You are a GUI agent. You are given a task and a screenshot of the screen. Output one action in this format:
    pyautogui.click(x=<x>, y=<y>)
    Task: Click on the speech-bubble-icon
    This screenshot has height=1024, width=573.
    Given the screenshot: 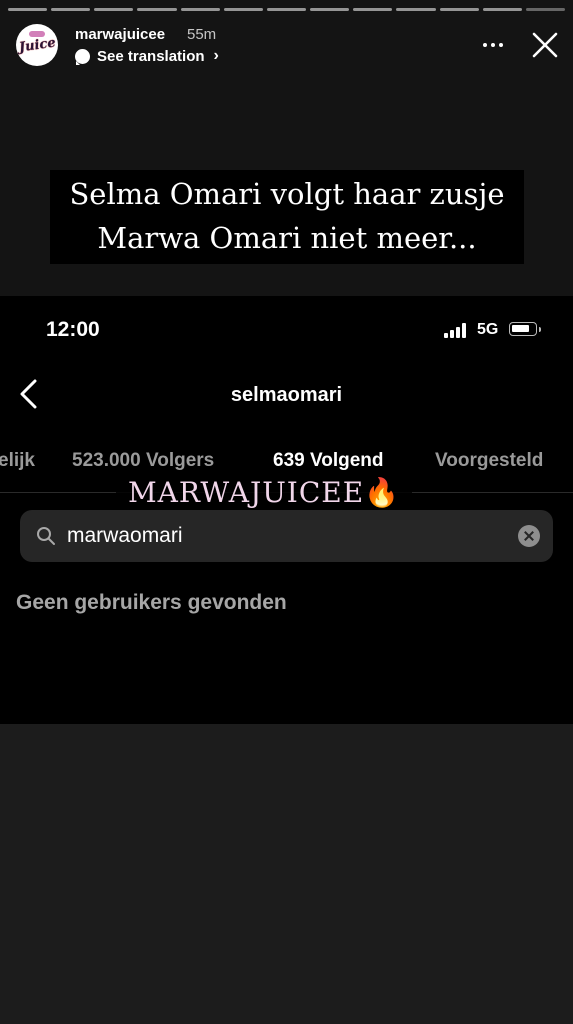 What is the action you would take?
    pyautogui.click(x=82, y=56)
    